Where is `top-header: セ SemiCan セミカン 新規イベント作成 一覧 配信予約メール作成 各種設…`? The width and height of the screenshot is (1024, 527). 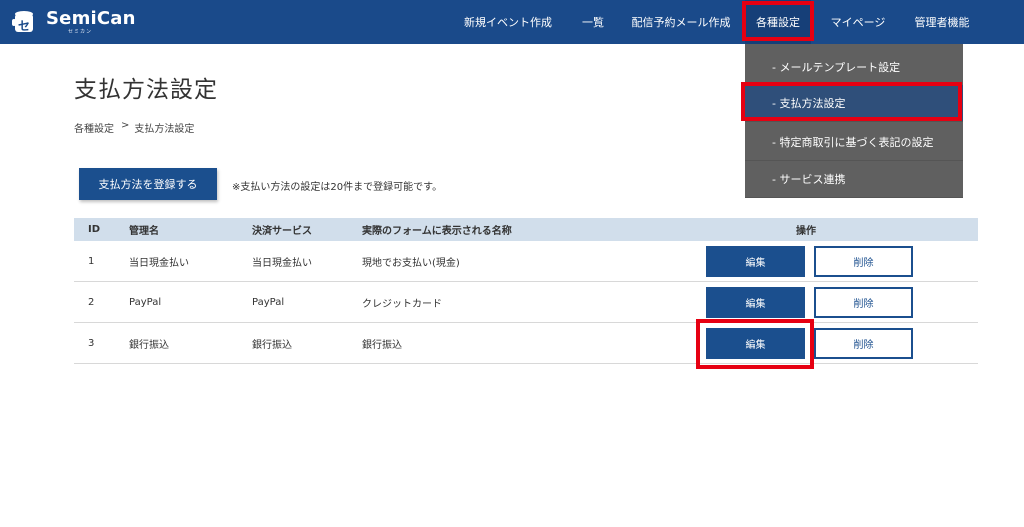 top-header: セ SemiCan セミカン 新規イベント作成 一覧 配信予約メール作成 各種設… is located at coordinates (512, 22).